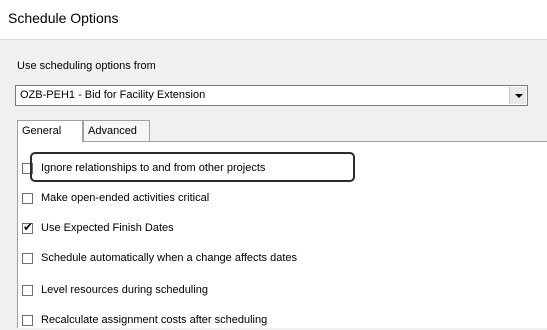 This screenshot has height=330, width=547. Describe the element at coordinates (271, 95) in the screenshot. I see `scheduling-source-dropdown: OZB-PEH1 - Bid for Facility Extension` at that location.